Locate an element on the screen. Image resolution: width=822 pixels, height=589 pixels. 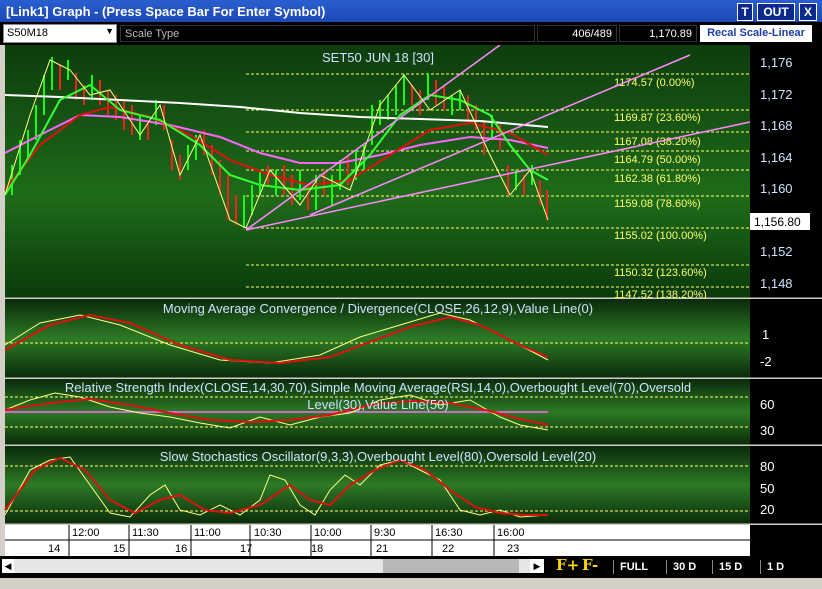
bottom-bar: ◀ ▶ F+ F- FULL 30 D 15 D 1 D is located at coordinates (411, 567).